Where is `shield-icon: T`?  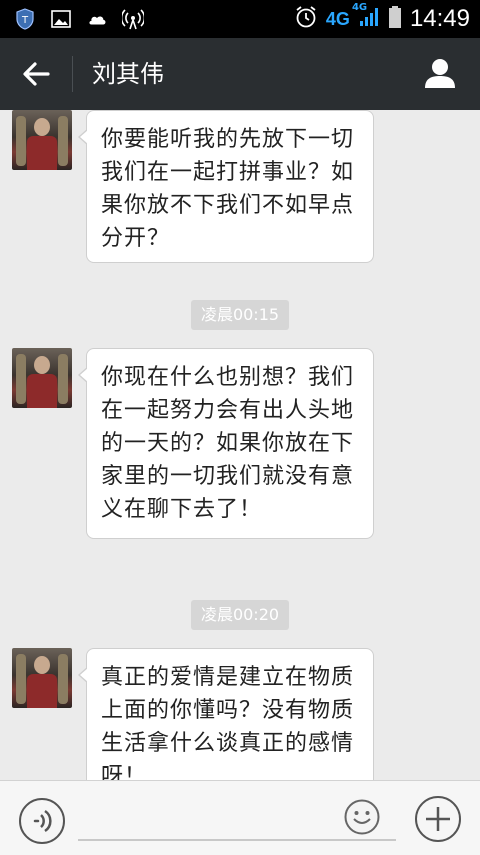 shield-icon: T is located at coordinates (25, 19).